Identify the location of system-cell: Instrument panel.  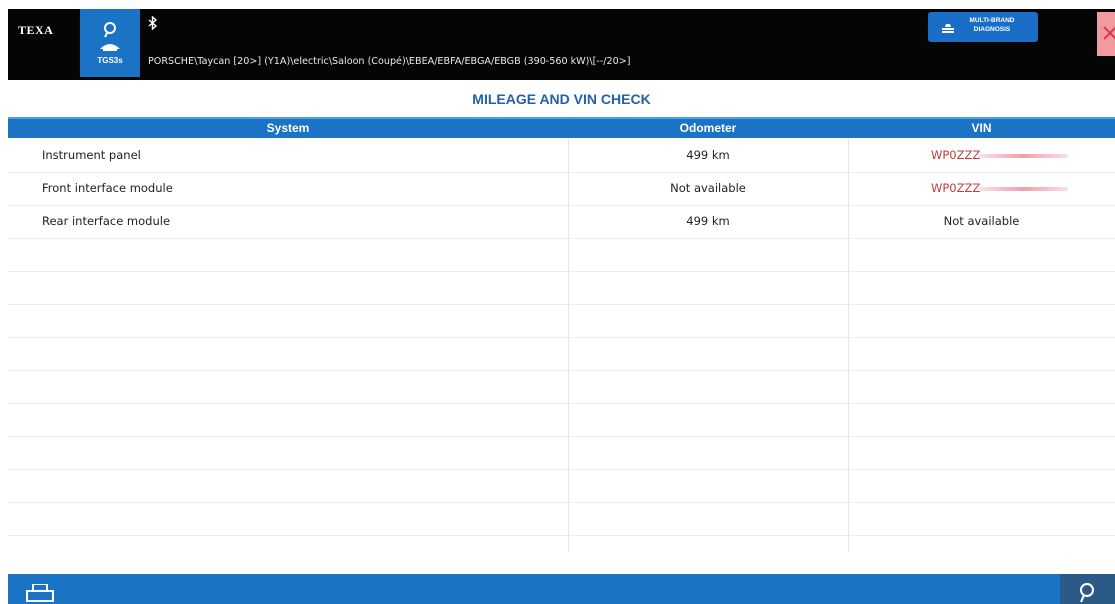
(91, 155).